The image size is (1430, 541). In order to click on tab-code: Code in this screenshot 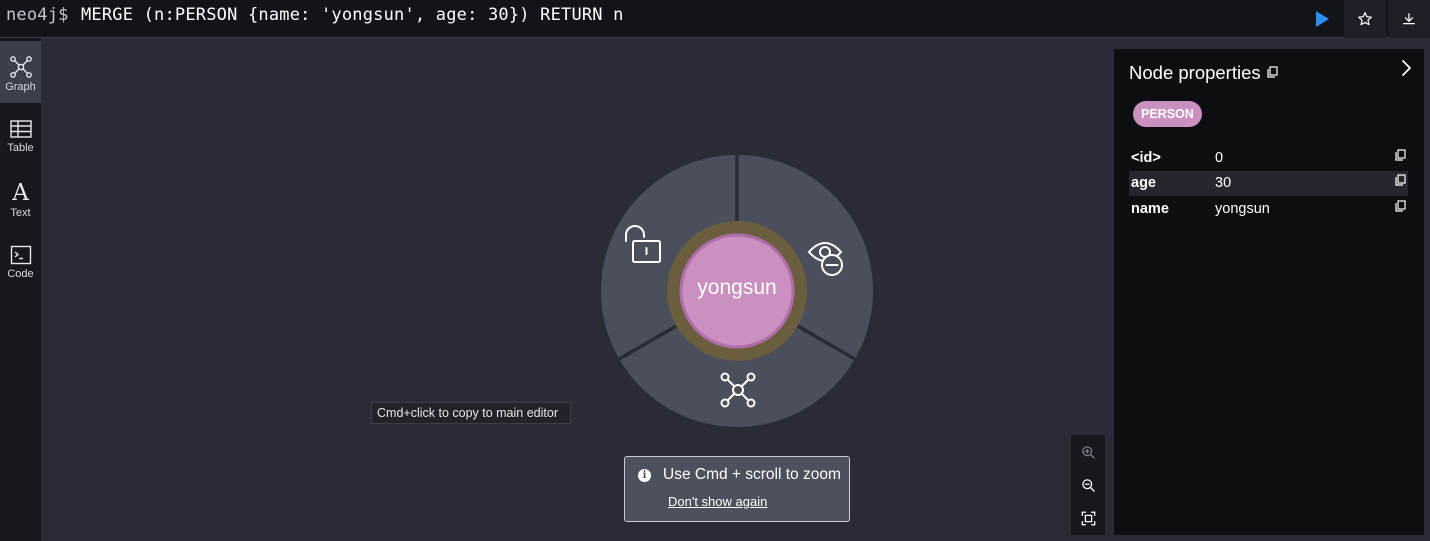, I will do `click(20, 261)`.